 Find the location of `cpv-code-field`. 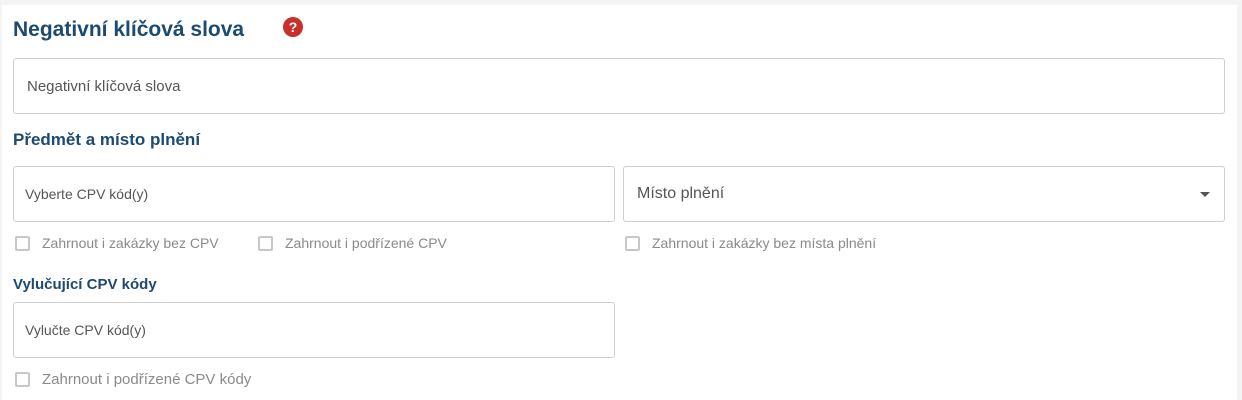

cpv-code-field is located at coordinates (314, 194).